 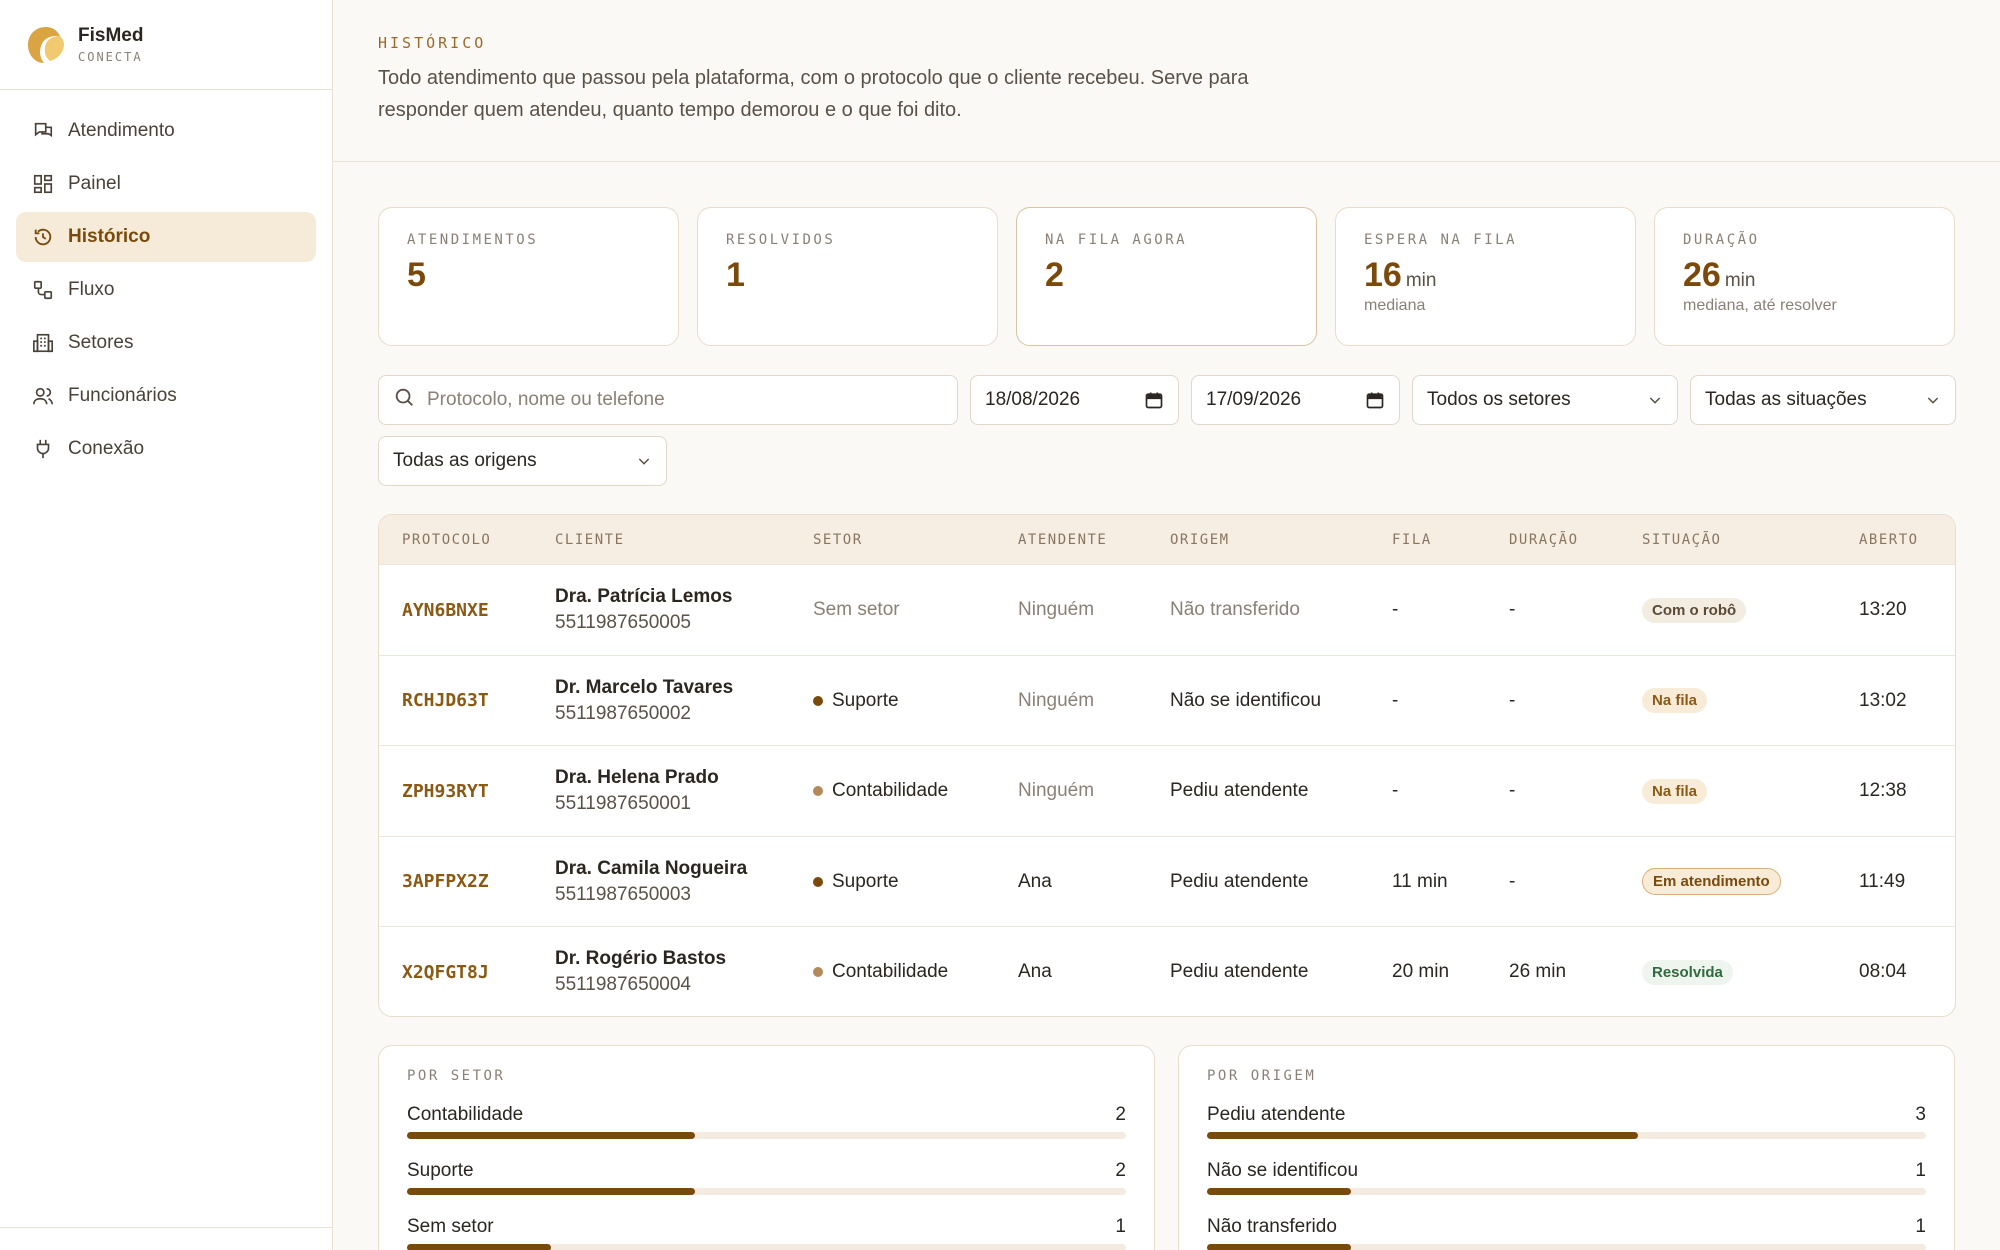 What do you see at coordinates (1721, 240) in the screenshot?
I see `card-label: DURAÇÃO` at bounding box center [1721, 240].